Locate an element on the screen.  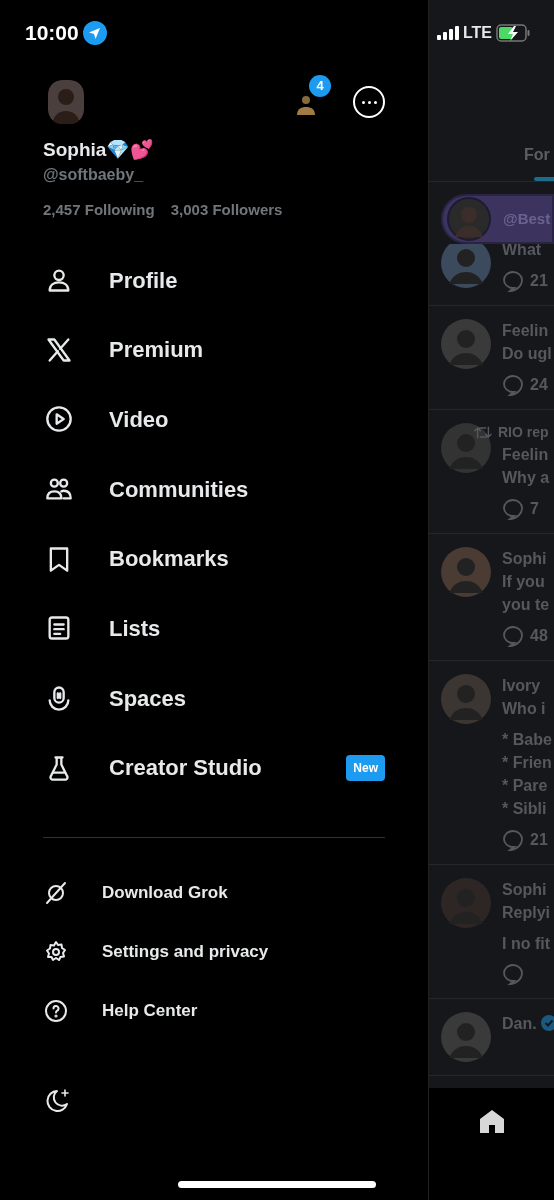
menu-item: Lists is located at coordinates (214, 628).